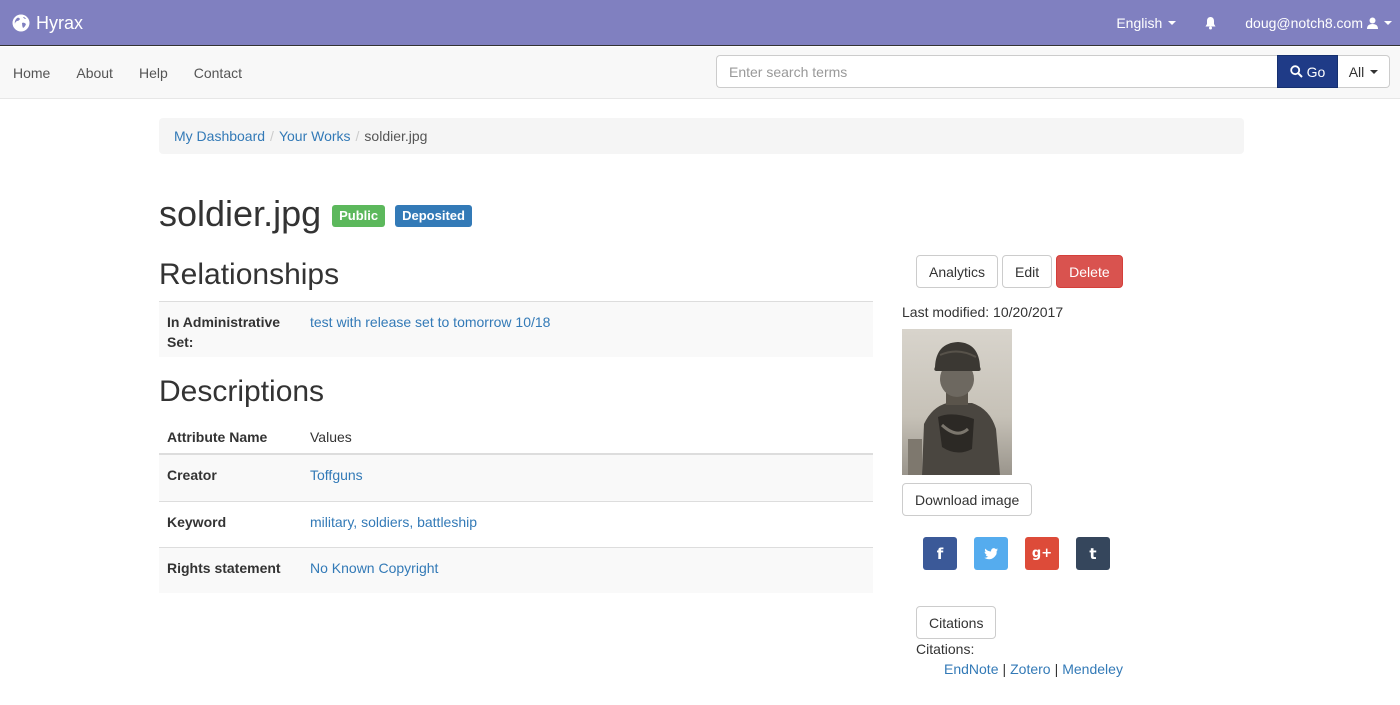  Describe the element at coordinates (1304, 23) in the screenshot. I see `user-email: doug@notch8.com` at that location.